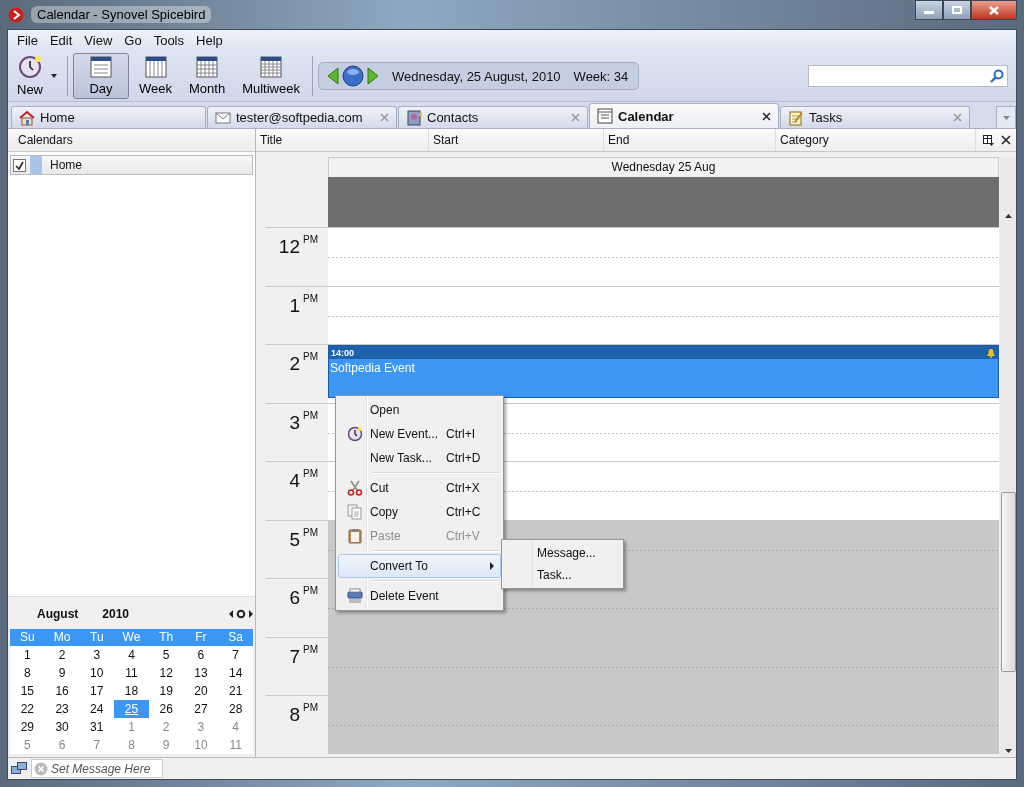 Image resolution: width=1024 pixels, height=787 pixels. Describe the element at coordinates (207, 76) in the screenshot. I see `view-button: Month` at that location.